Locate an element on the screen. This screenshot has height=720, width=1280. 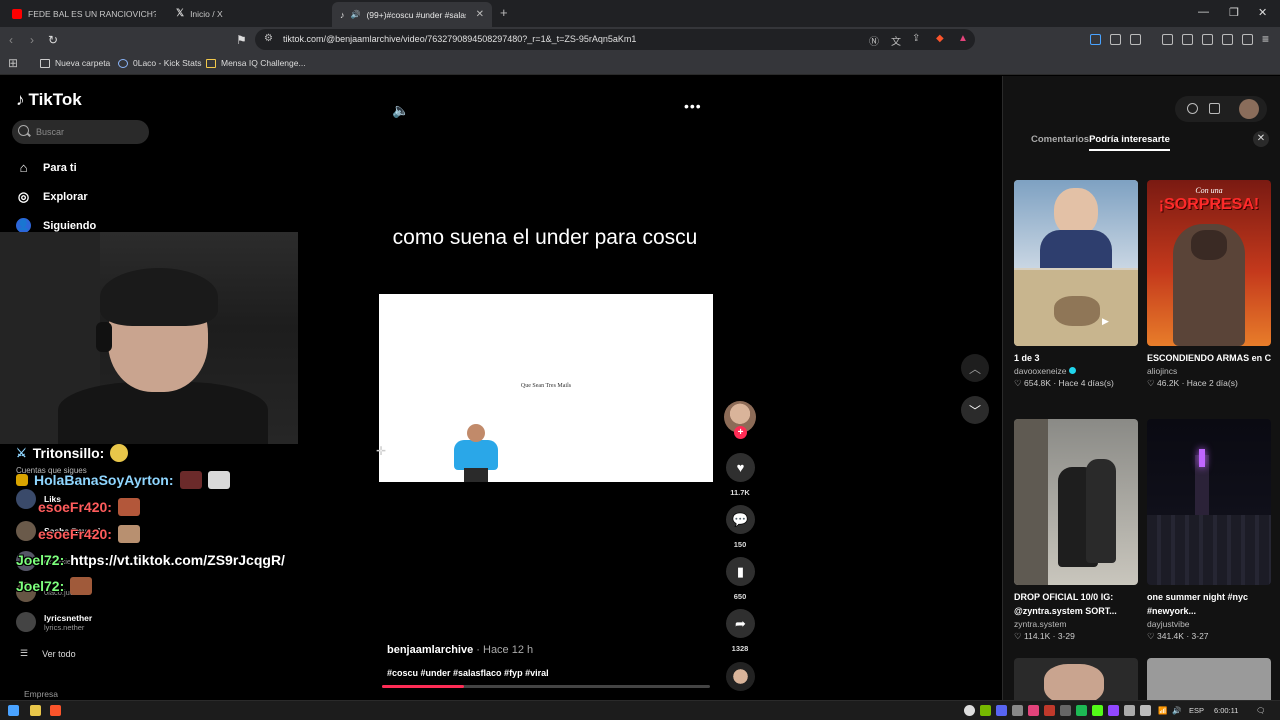
video-progress-bar is located at coordinates (546, 686).